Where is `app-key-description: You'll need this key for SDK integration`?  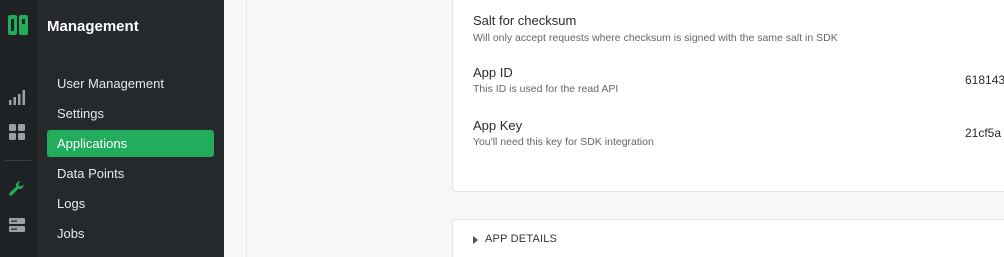
app-key-description: You'll need this key for SDK integration is located at coordinates (563, 142).